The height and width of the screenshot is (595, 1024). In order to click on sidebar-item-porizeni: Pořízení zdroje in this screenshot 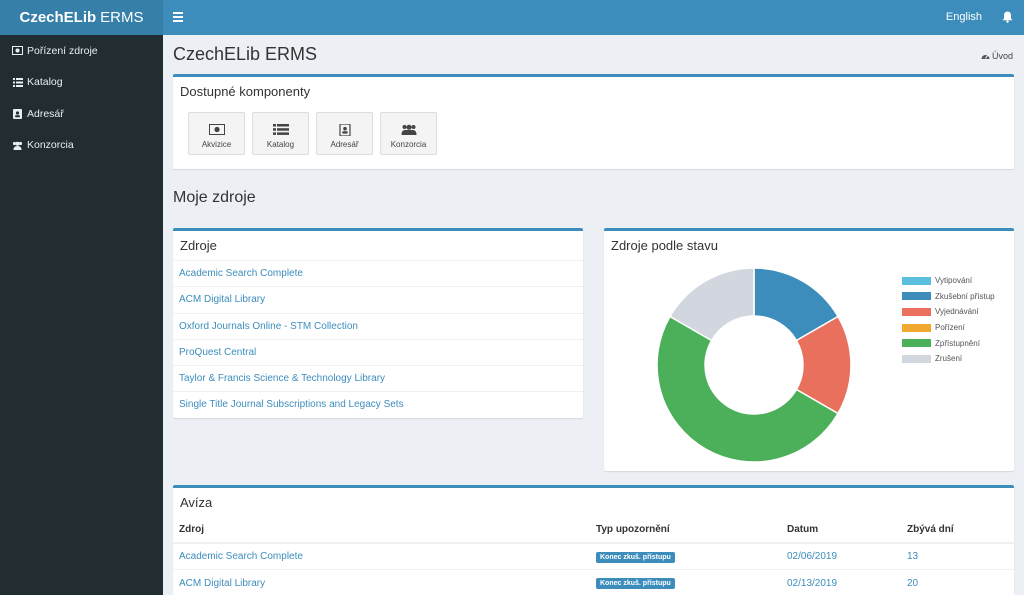, I will do `click(81, 51)`.